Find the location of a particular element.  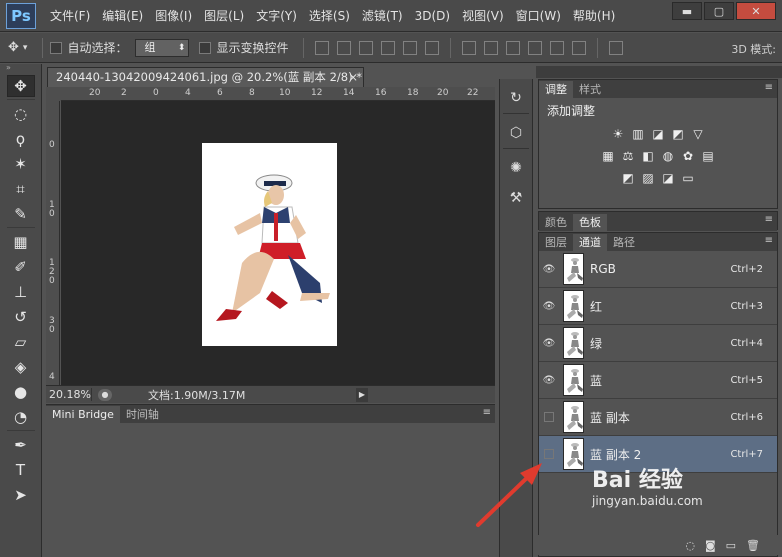

healing-brush-tool-icon: ▦ is located at coordinates (21, 242).